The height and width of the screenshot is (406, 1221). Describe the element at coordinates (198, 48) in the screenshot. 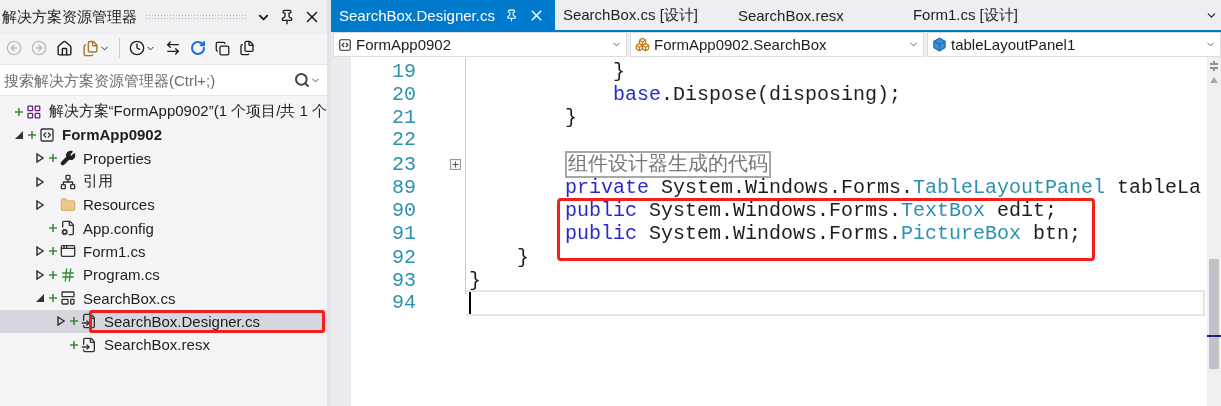

I see `refresh-button` at that location.